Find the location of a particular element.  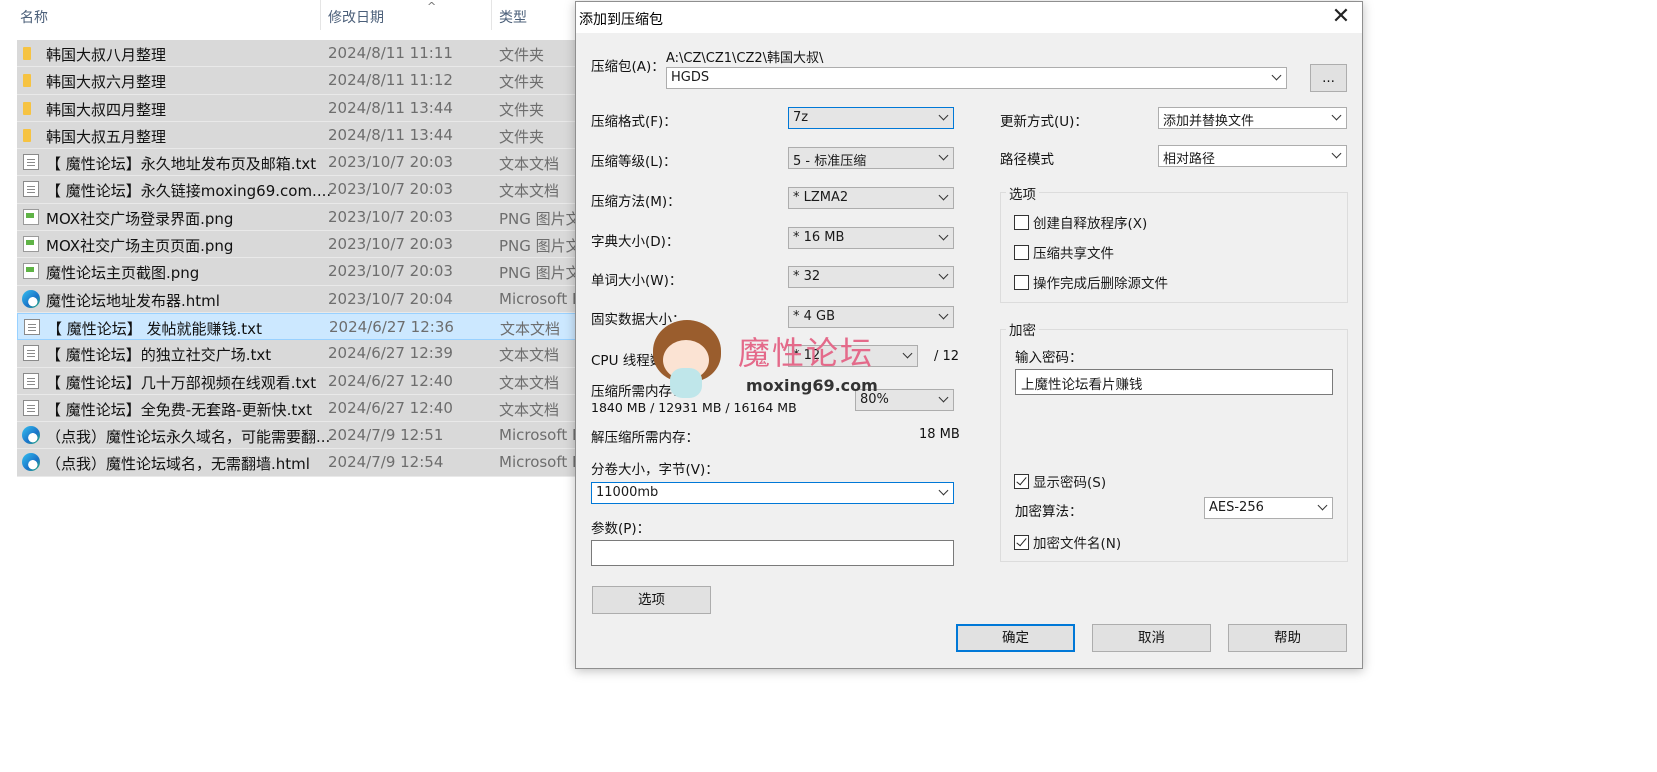

file-row: 魔性论坛主页截图.png 2023/10/7 20:03 PNG 图片文件 is located at coordinates (317, 272).